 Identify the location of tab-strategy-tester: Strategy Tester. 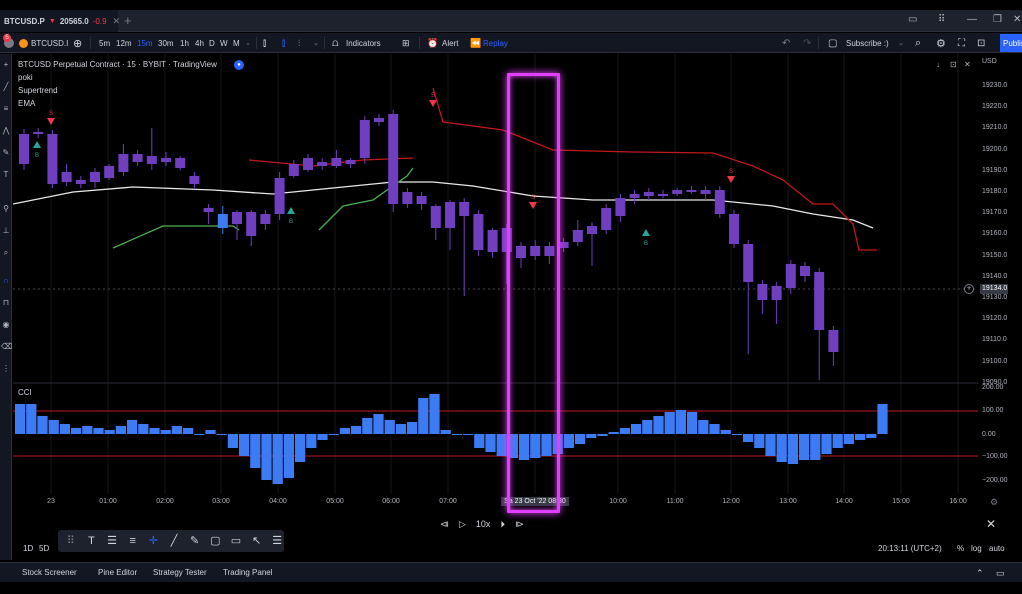
(180, 572).